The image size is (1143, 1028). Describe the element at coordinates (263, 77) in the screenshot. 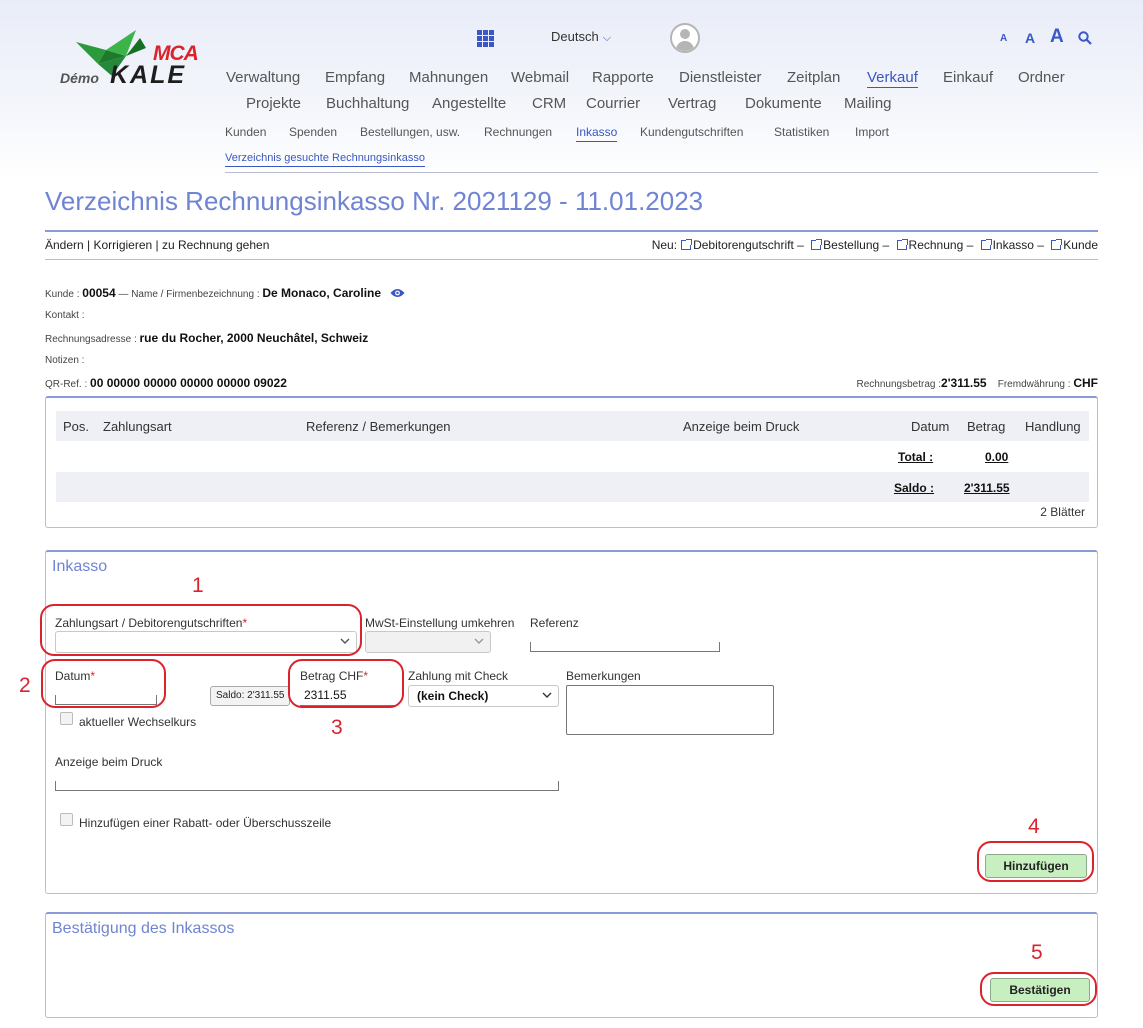

I see `nav-verwaltung: Verwaltung` at that location.